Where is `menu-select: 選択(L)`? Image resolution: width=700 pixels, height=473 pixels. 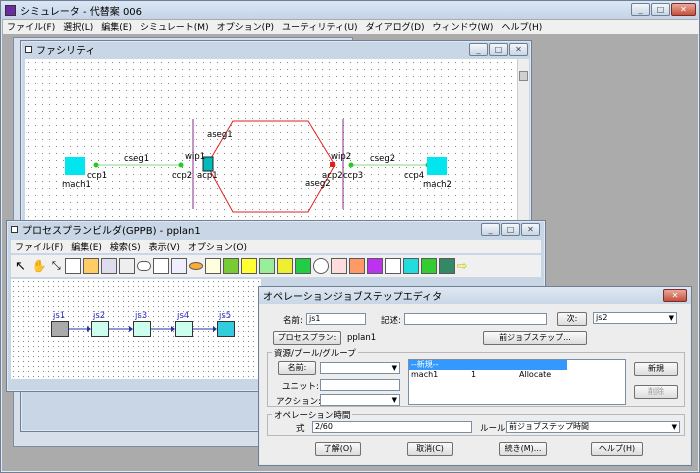 menu-select: 選択(L) is located at coordinates (78, 27).